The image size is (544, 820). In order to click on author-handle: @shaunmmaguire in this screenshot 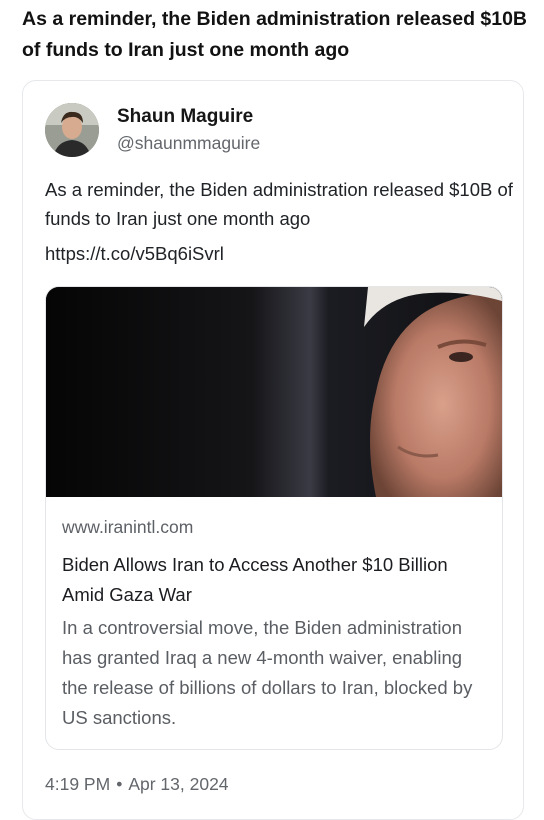, I will do `click(188, 143)`.